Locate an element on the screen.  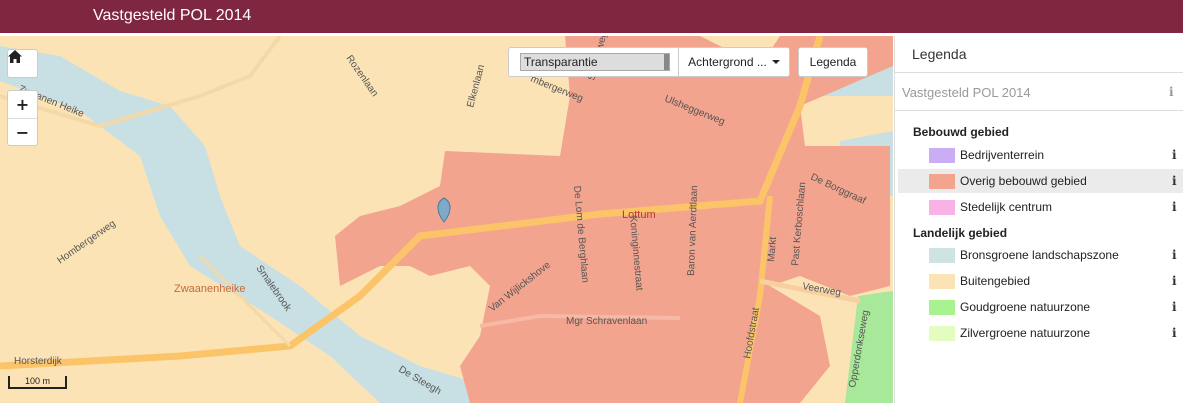
legend-group-title: Bebouwd gebied is located at coordinates (961, 132).